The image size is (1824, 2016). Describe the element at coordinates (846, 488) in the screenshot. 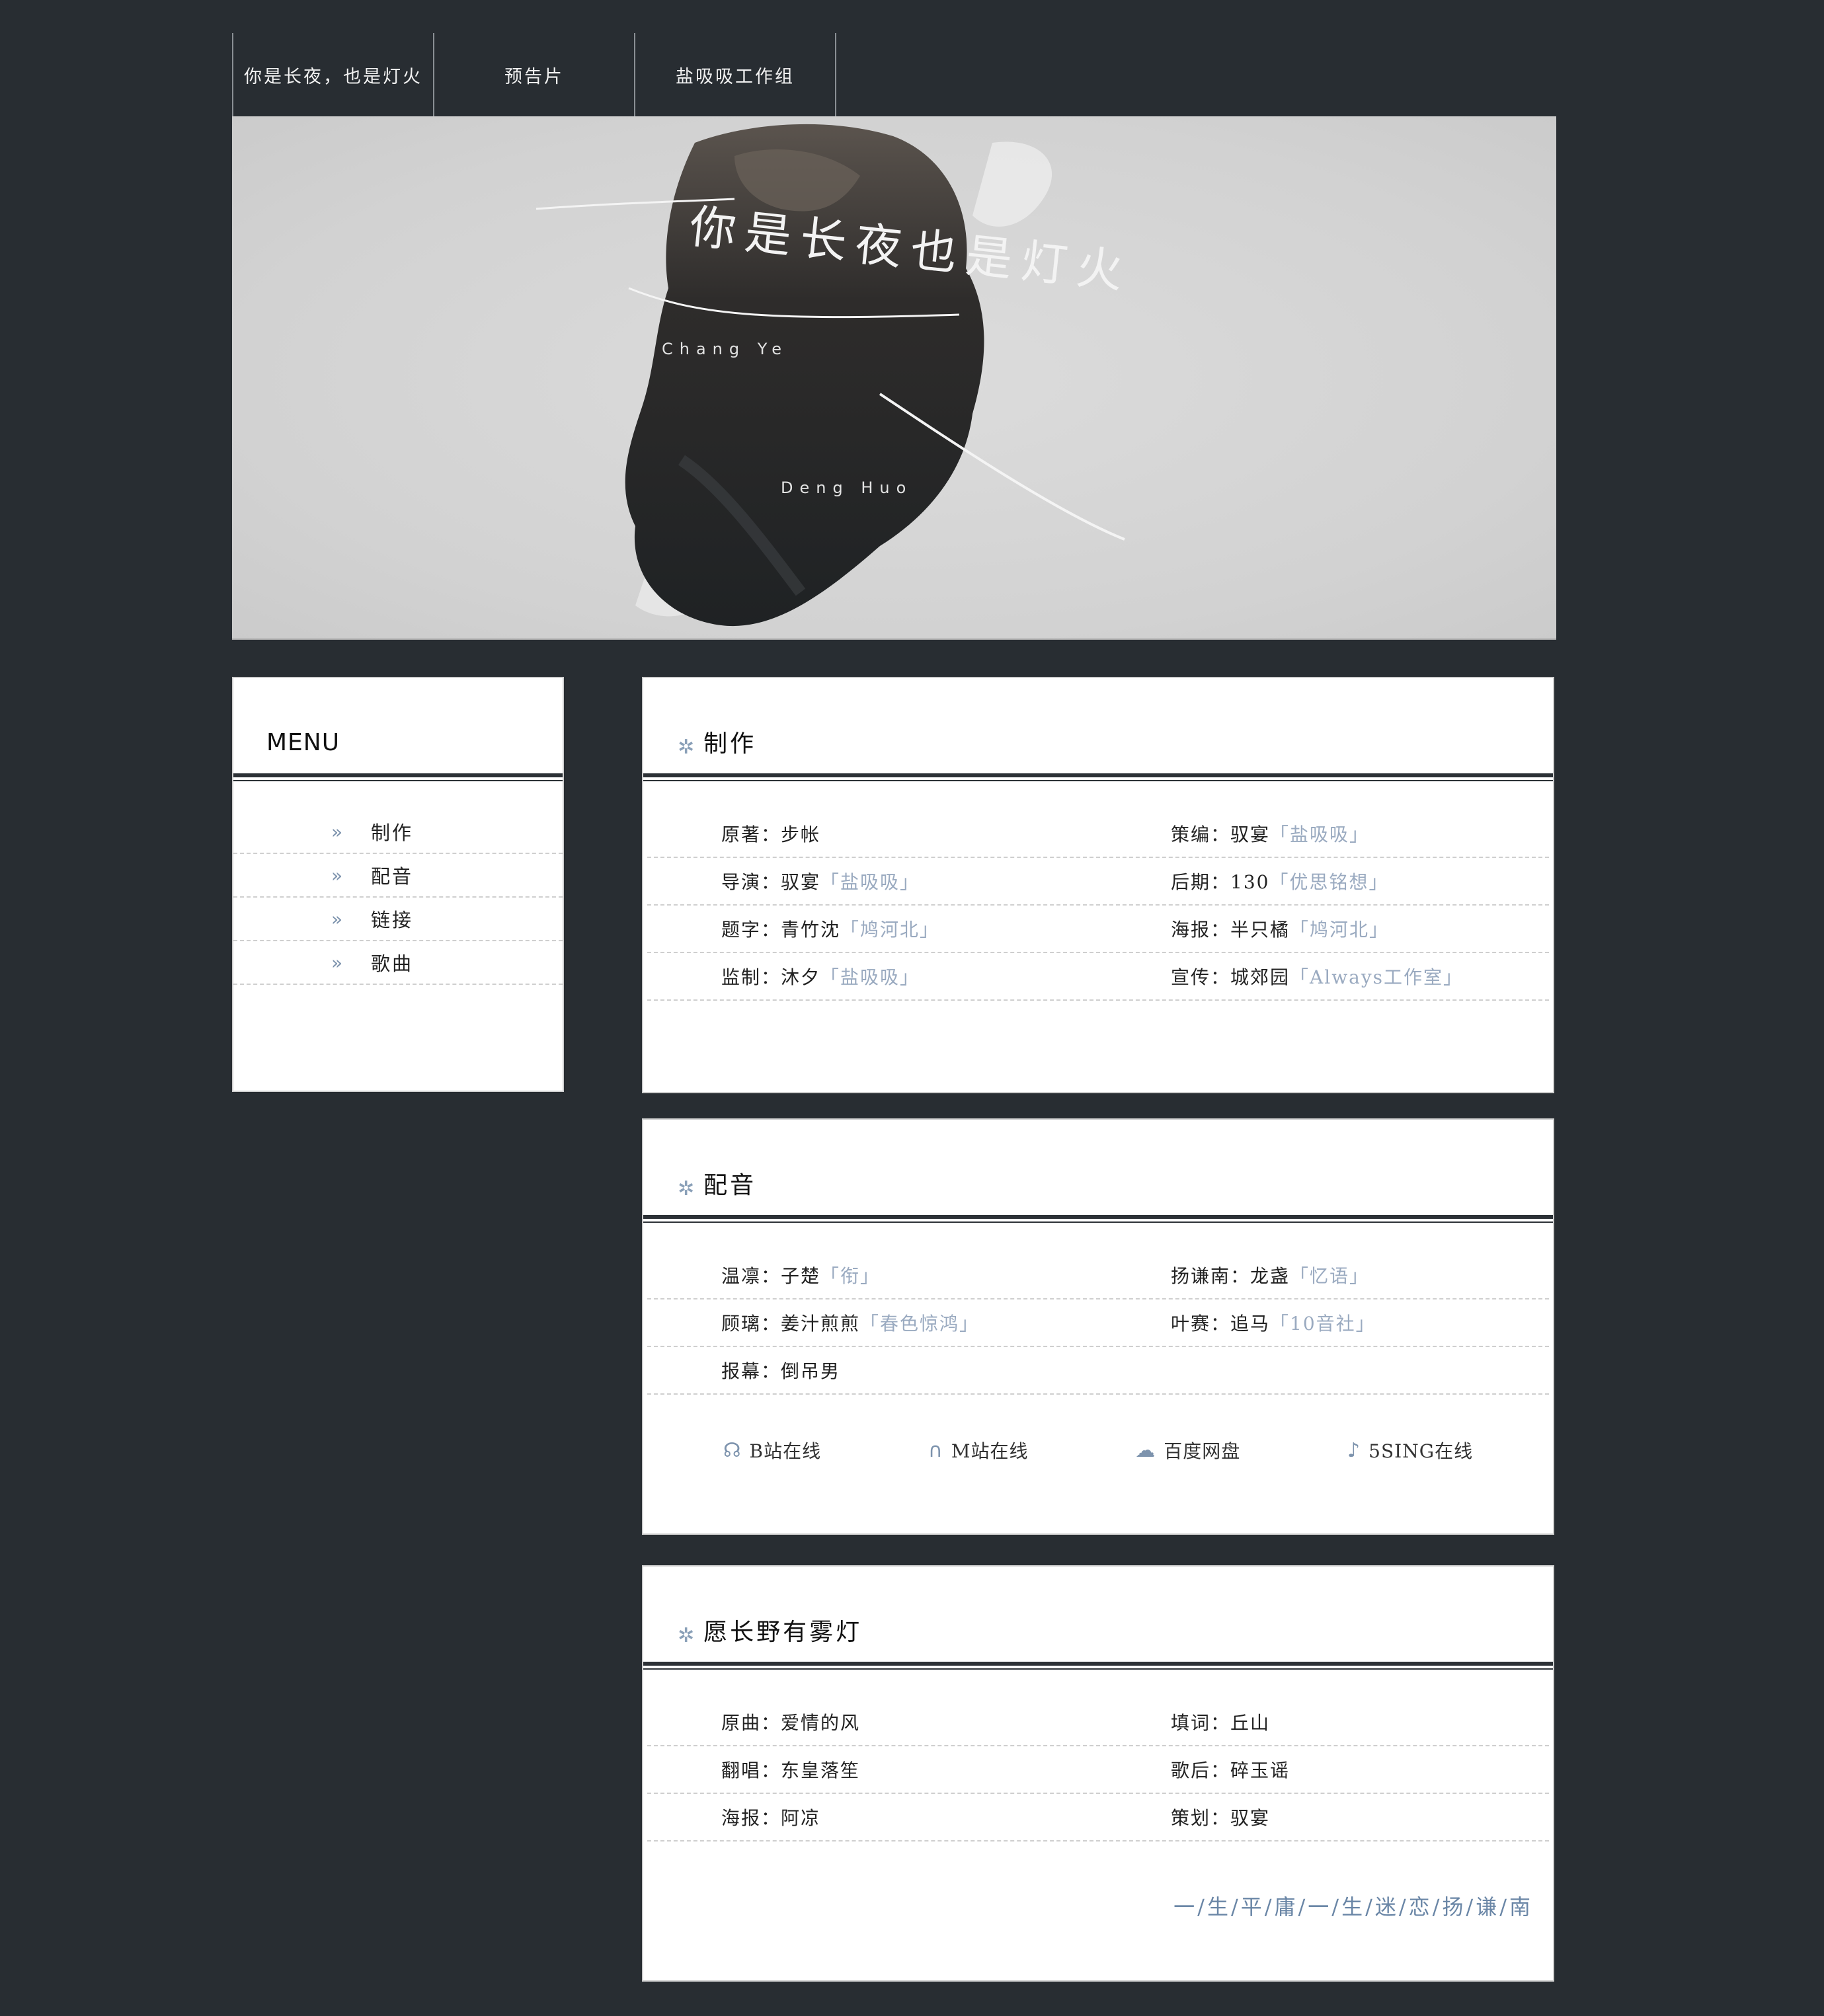

I see `svg-text: Deng Huo` at that location.